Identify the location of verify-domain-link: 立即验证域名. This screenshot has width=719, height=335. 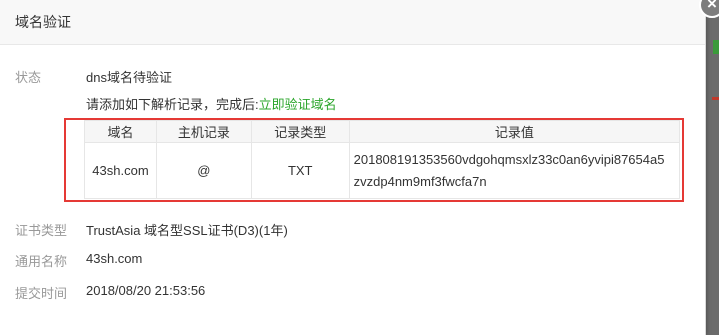
(298, 104).